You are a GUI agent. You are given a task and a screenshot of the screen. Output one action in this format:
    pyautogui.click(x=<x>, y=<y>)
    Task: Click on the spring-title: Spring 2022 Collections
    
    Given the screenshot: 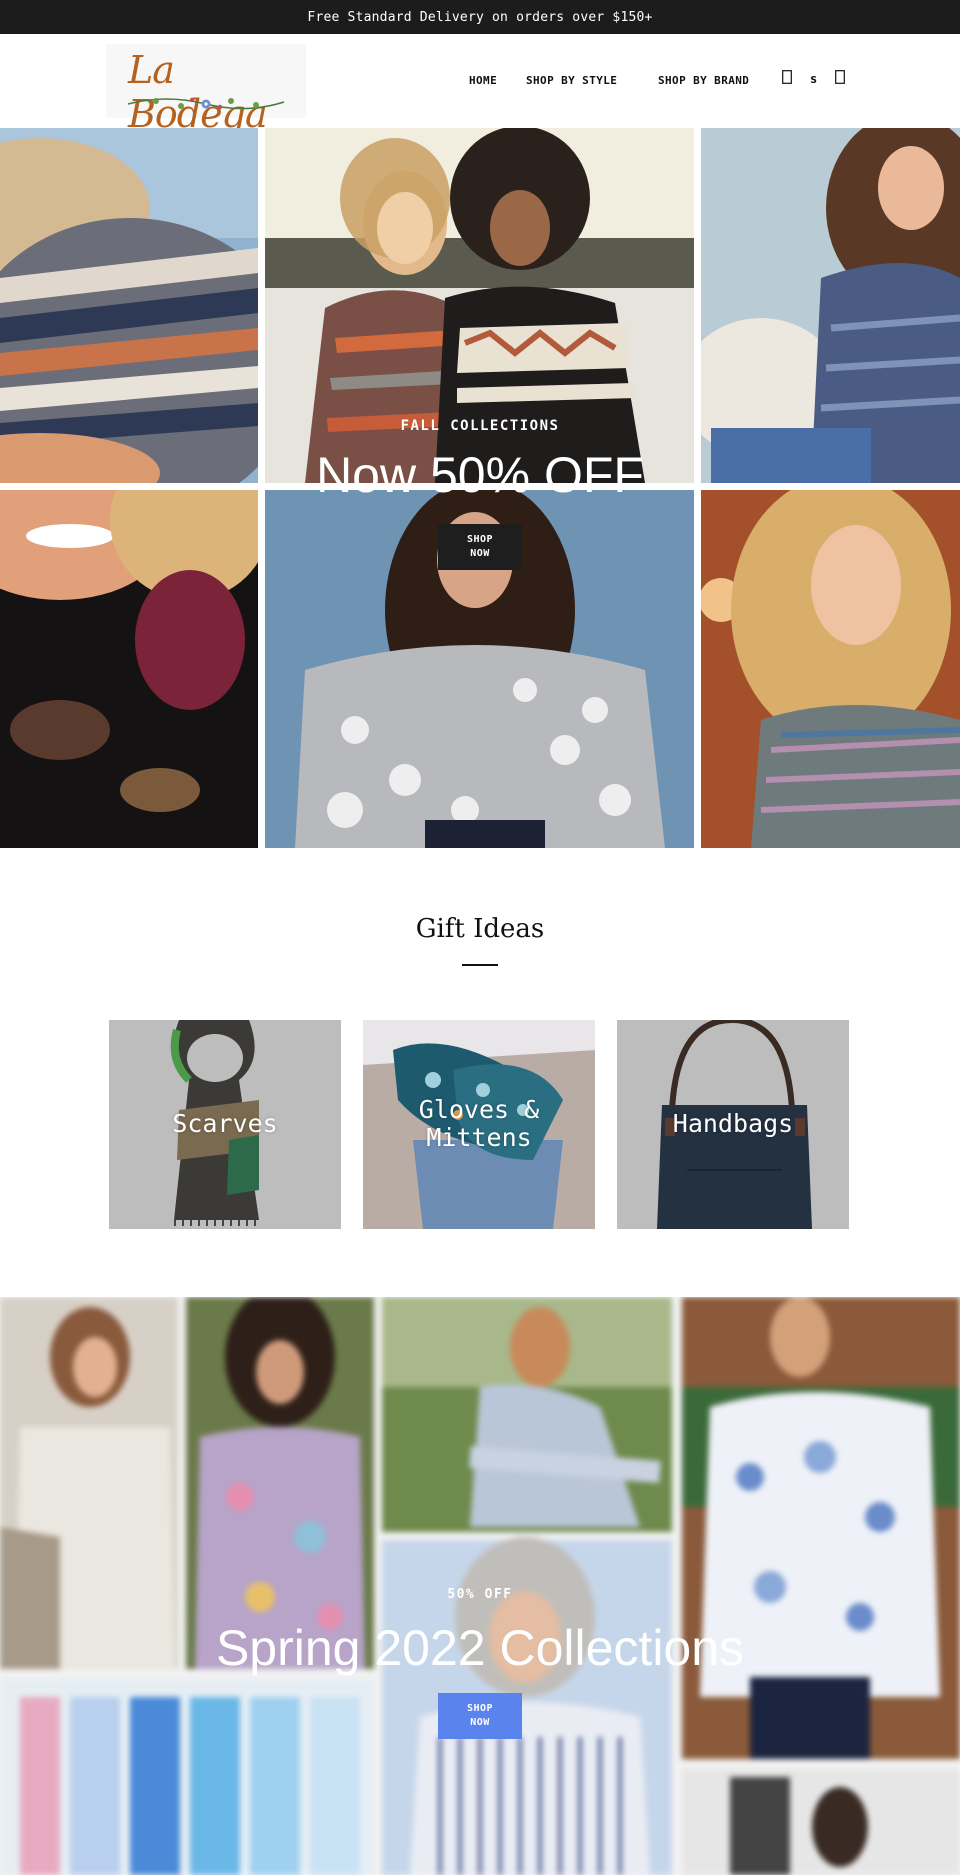 What is the action you would take?
    pyautogui.click(x=480, y=1648)
    